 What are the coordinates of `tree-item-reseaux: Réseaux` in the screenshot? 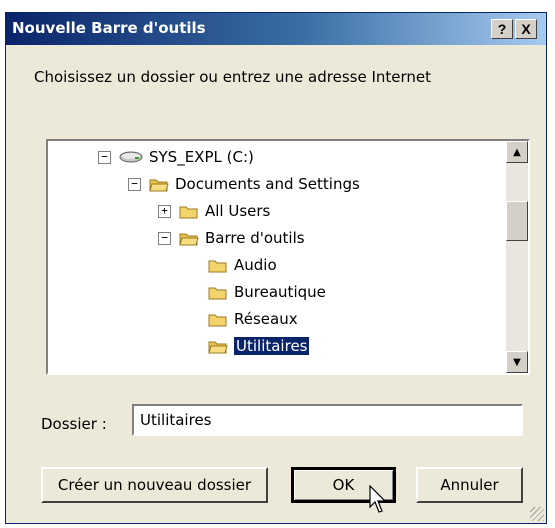 It's located at (253, 319).